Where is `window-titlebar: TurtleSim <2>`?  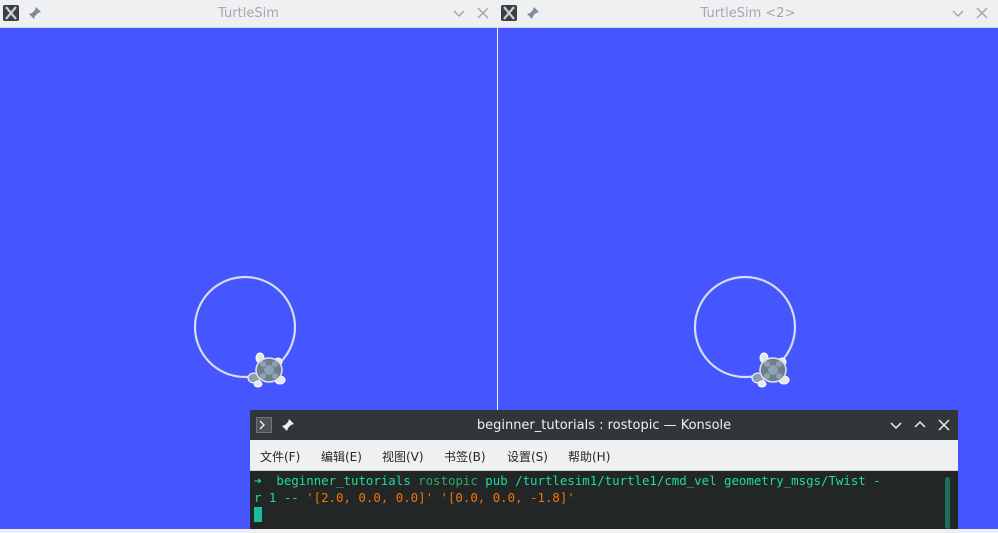 window-titlebar: TurtleSim <2> is located at coordinates (748, 14).